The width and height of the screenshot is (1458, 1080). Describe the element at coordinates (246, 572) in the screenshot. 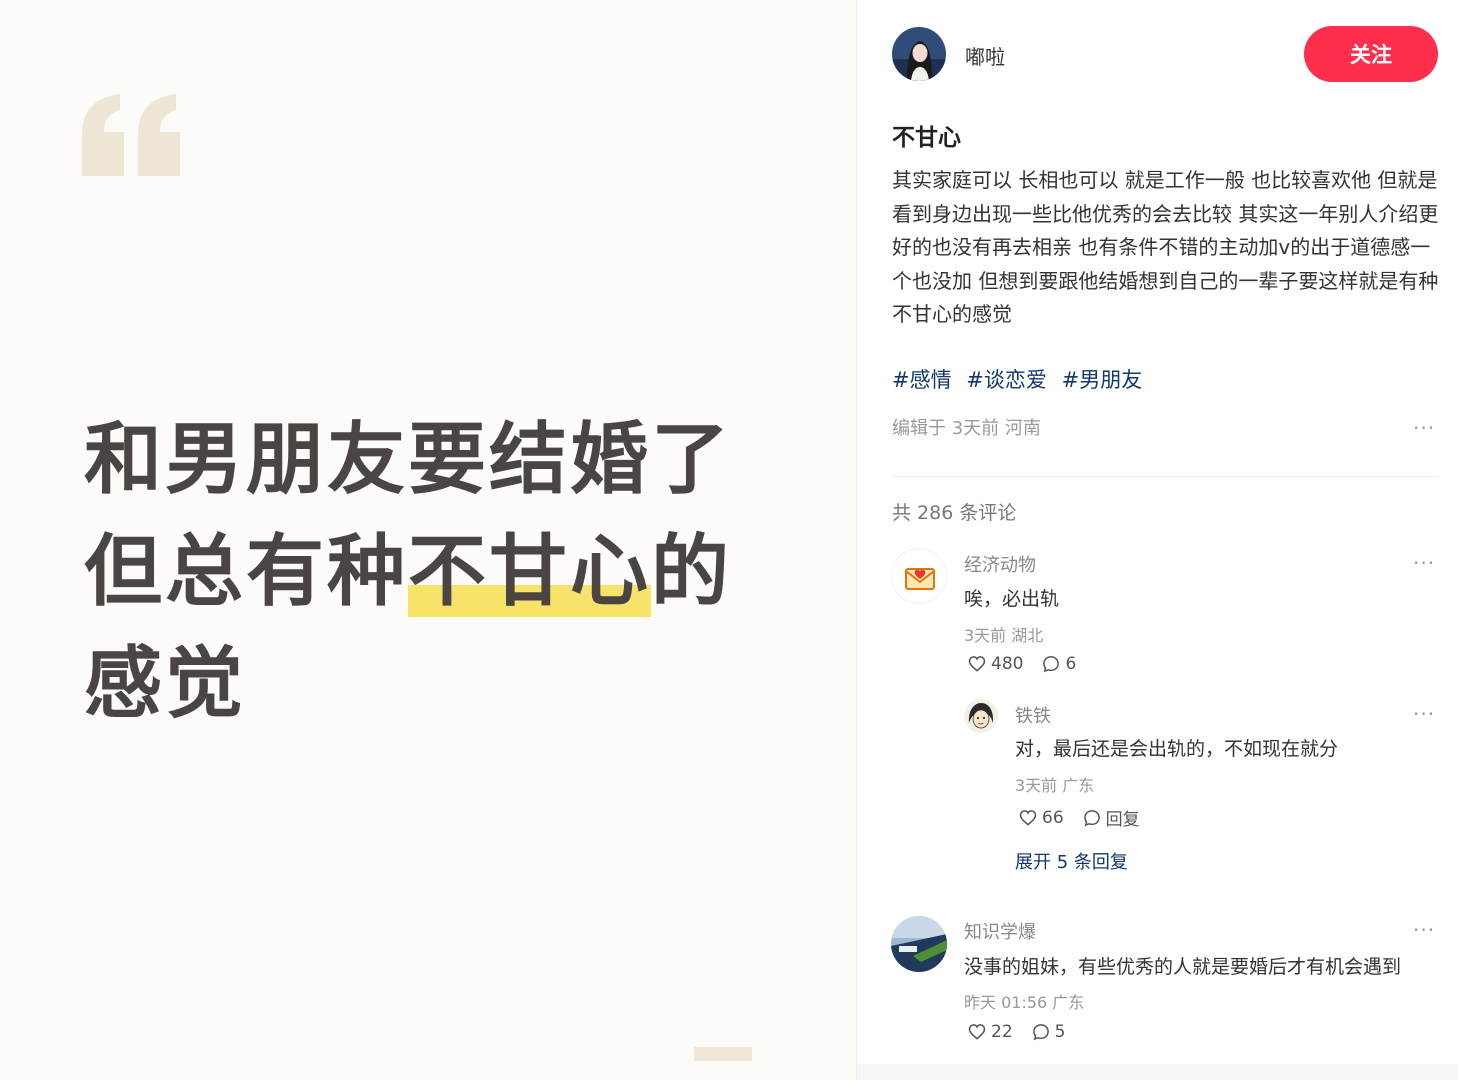

I see `headline-part: 但总有种` at that location.